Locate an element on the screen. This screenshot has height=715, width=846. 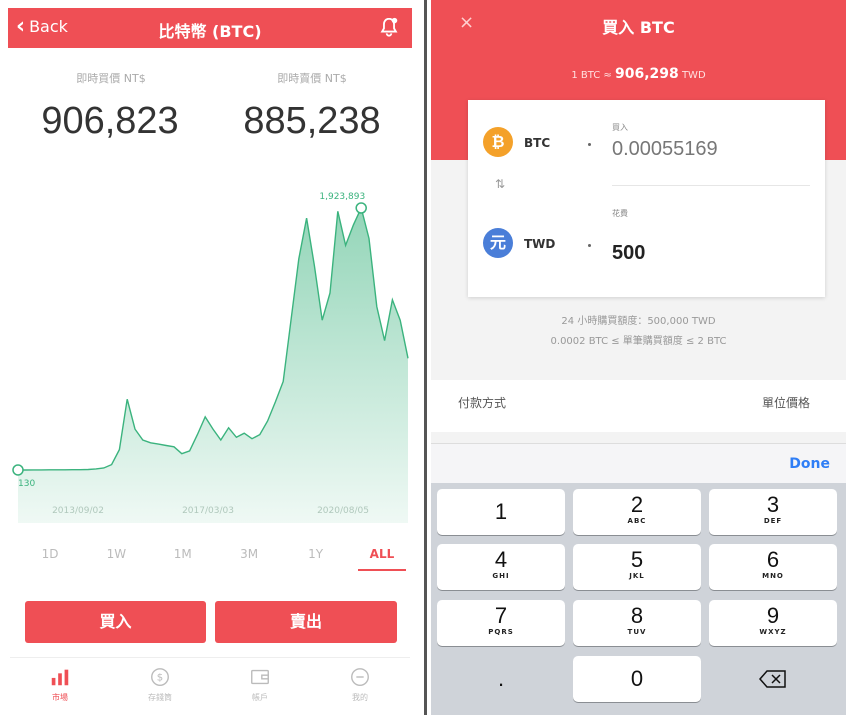
key-digit: 5 is located at coordinates (637, 559).